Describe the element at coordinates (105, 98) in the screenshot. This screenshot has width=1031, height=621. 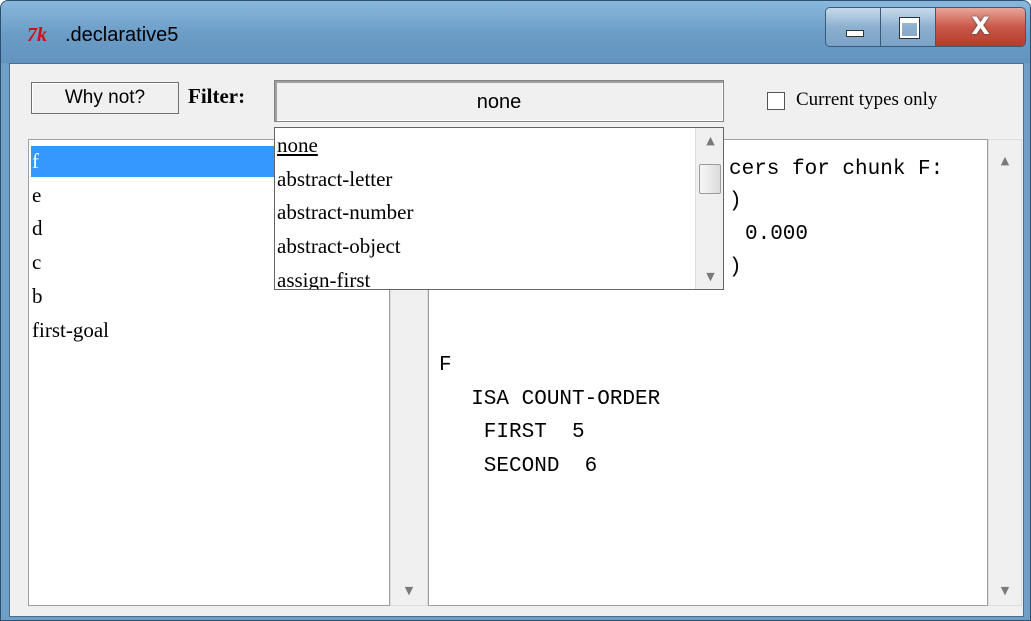
I see `why-not-button: Why not?` at that location.